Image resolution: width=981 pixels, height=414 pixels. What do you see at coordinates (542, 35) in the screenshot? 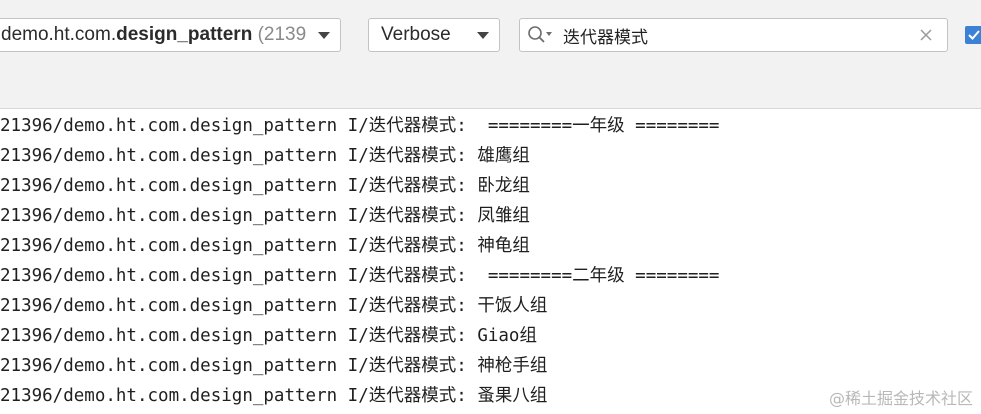
I see `search-icon` at bounding box center [542, 35].